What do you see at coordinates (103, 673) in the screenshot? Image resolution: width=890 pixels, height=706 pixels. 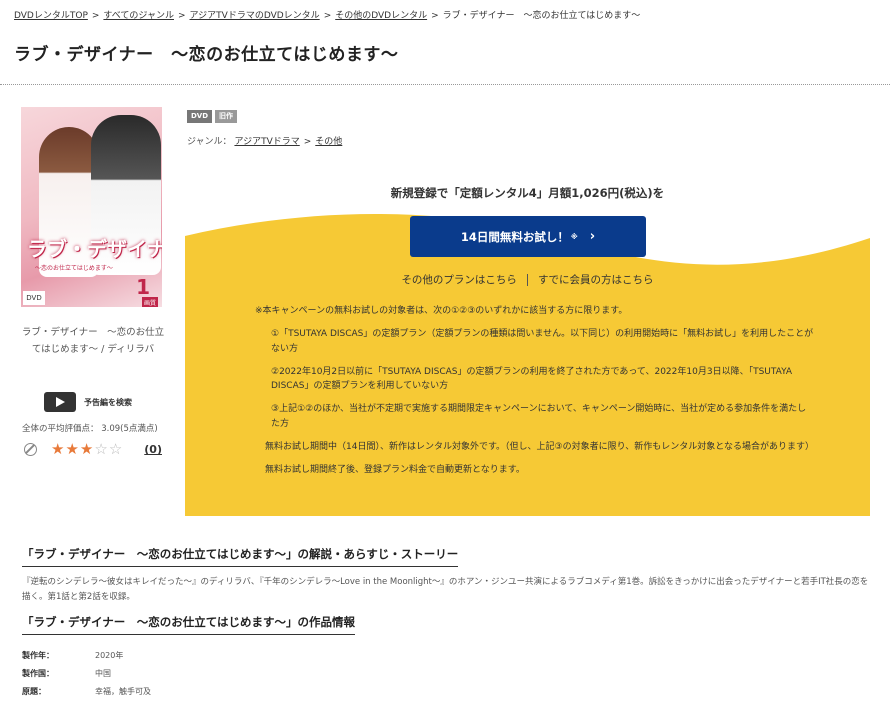 I see `info-value: 中国` at bounding box center [103, 673].